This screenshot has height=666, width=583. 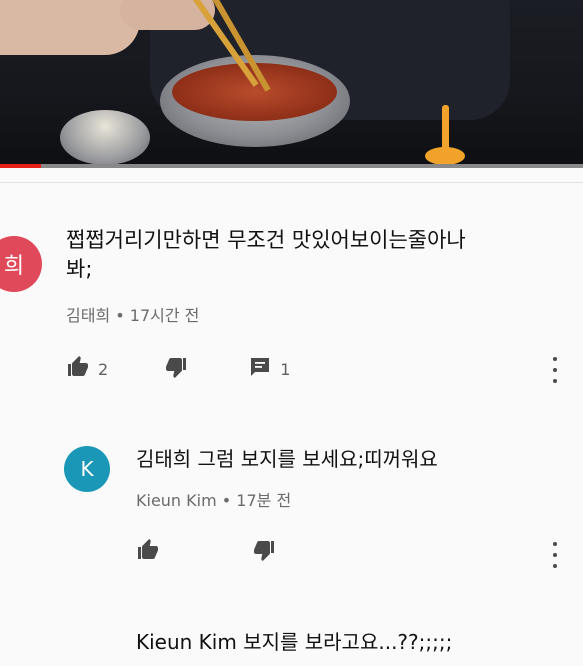 What do you see at coordinates (176, 500) in the screenshot?
I see `reply-author: Kieun Kim` at bounding box center [176, 500].